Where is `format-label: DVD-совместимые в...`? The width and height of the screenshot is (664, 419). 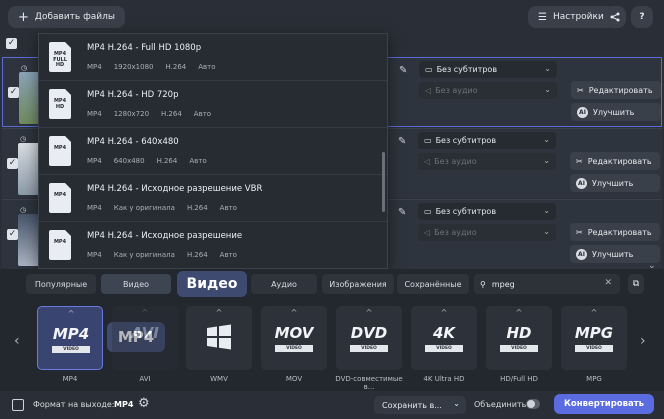
format-label: DVD-совместимые в... is located at coordinates (369, 383).